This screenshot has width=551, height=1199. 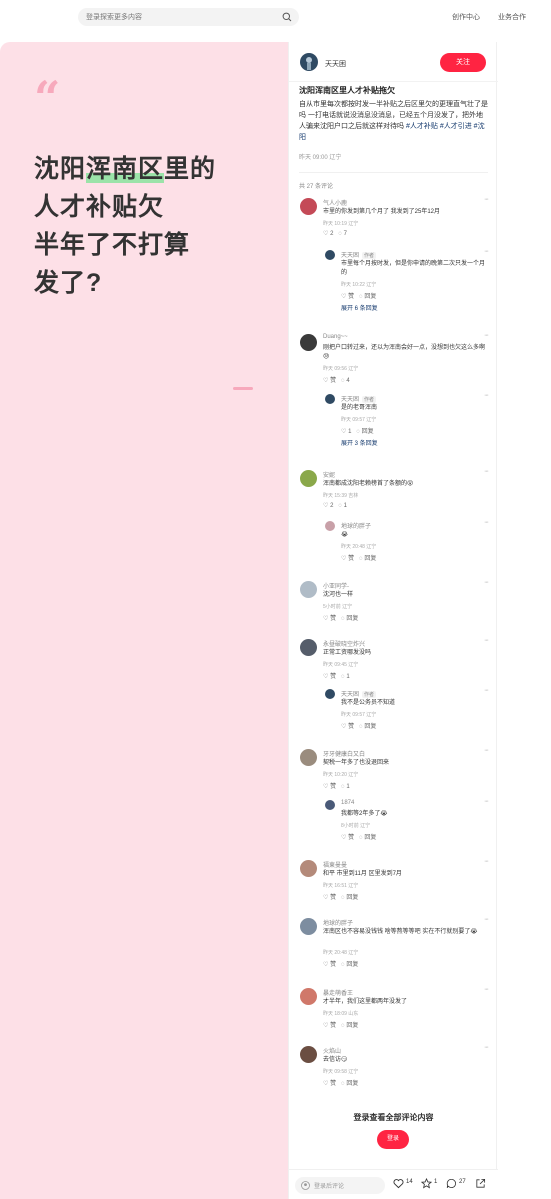 I want to click on commenter-name: 气人小鹿, so click(x=335, y=202).